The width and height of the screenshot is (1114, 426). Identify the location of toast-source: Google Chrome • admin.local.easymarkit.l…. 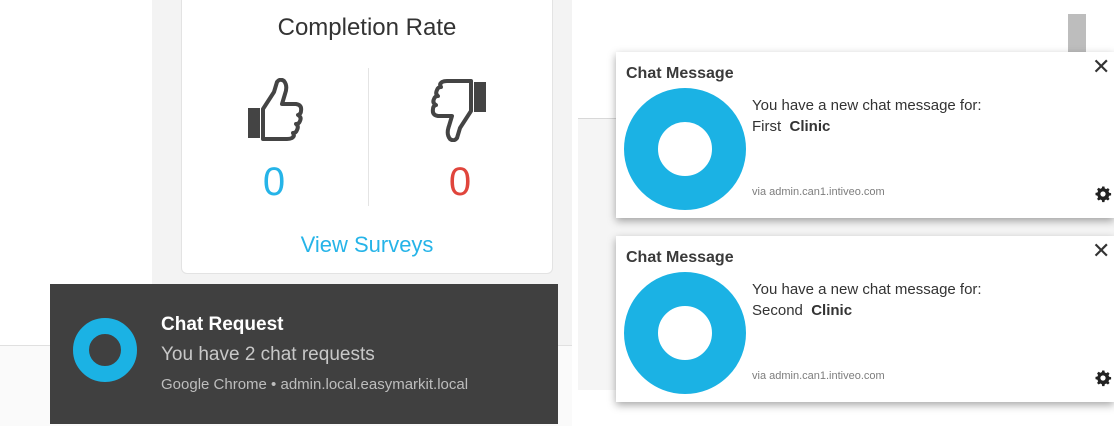
(315, 384).